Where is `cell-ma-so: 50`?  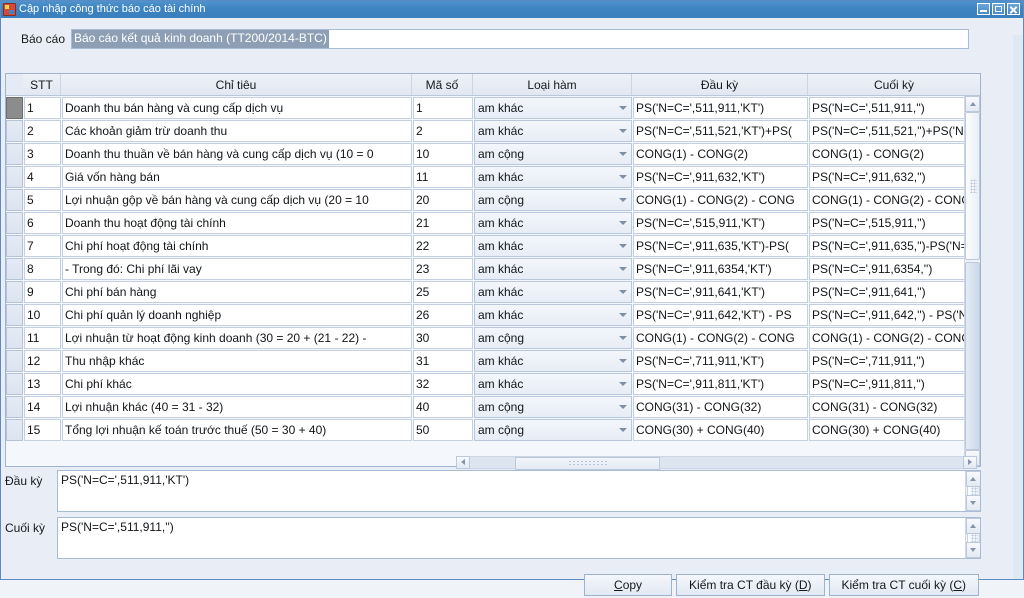
cell-ma-so: 50 is located at coordinates (443, 430).